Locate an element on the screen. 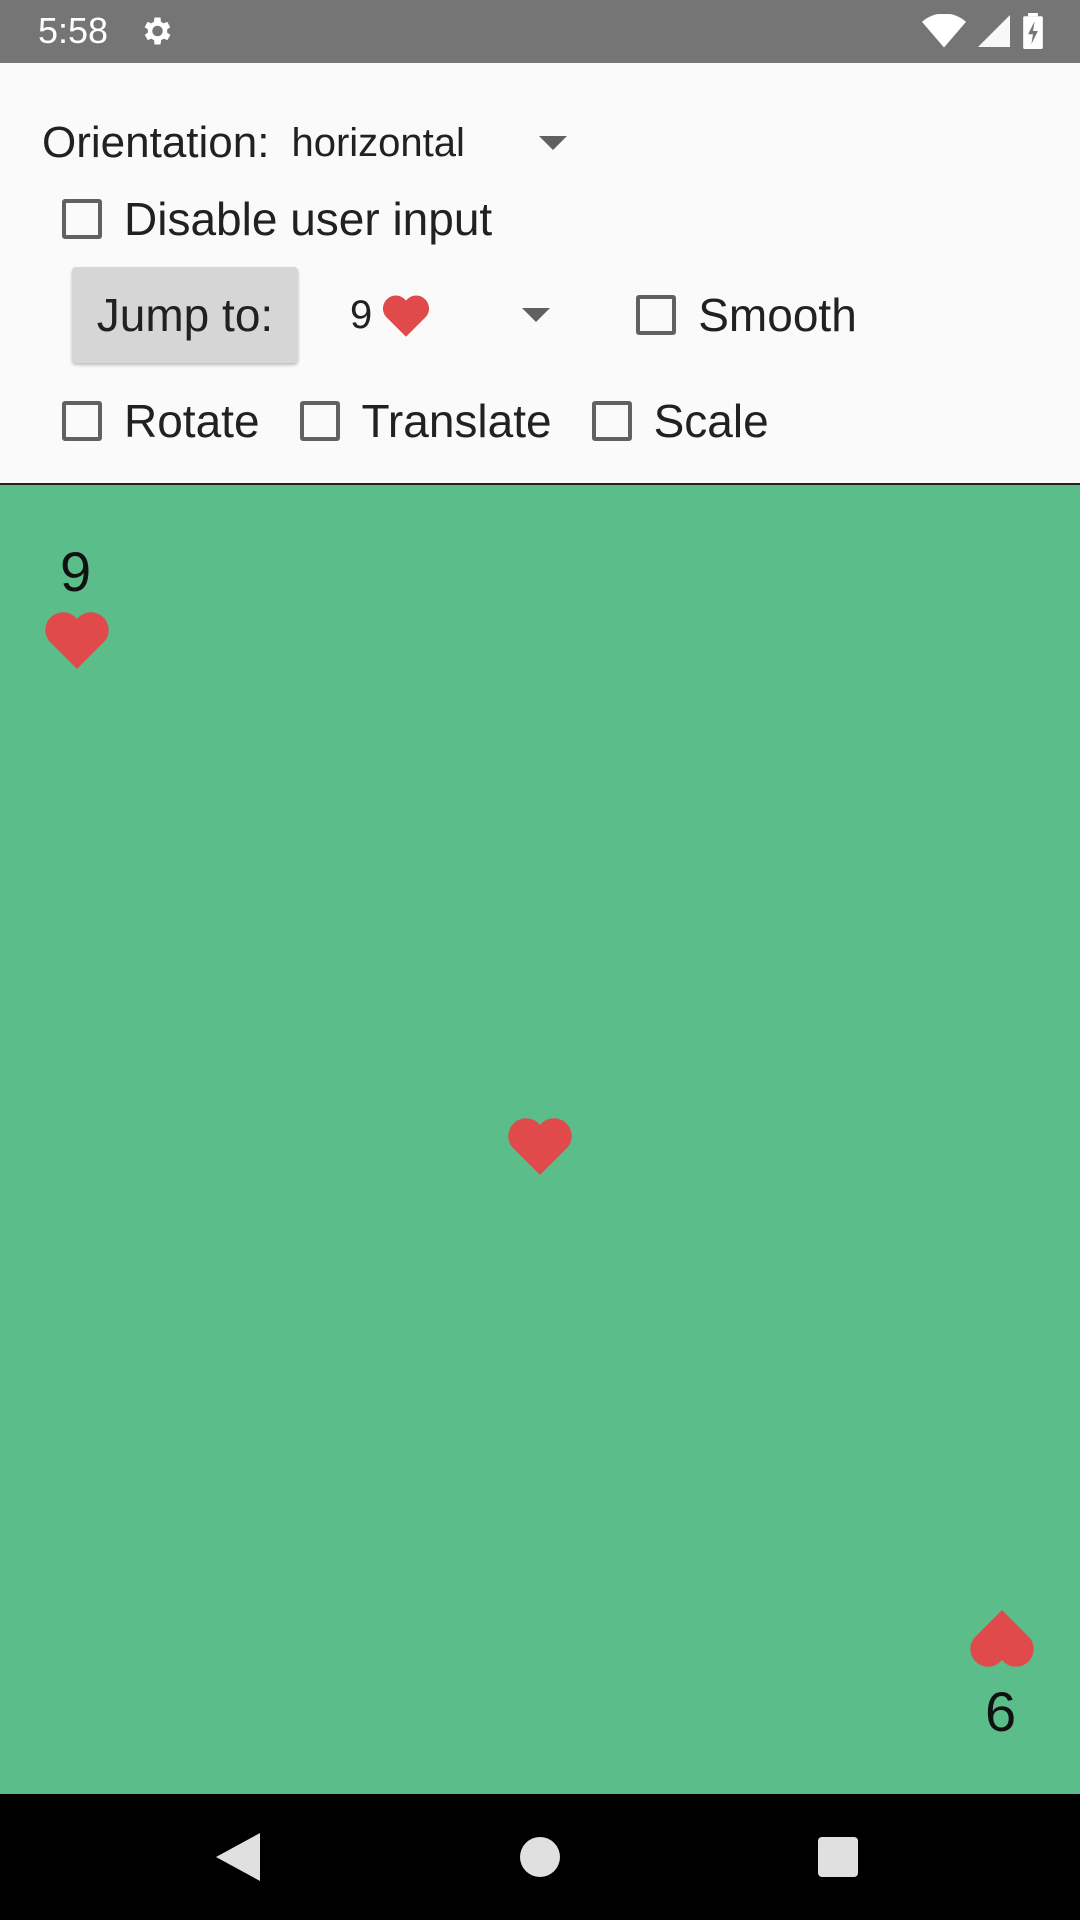 The width and height of the screenshot is (1080, 1920). gear-icon is located at coordinates (157, 31).